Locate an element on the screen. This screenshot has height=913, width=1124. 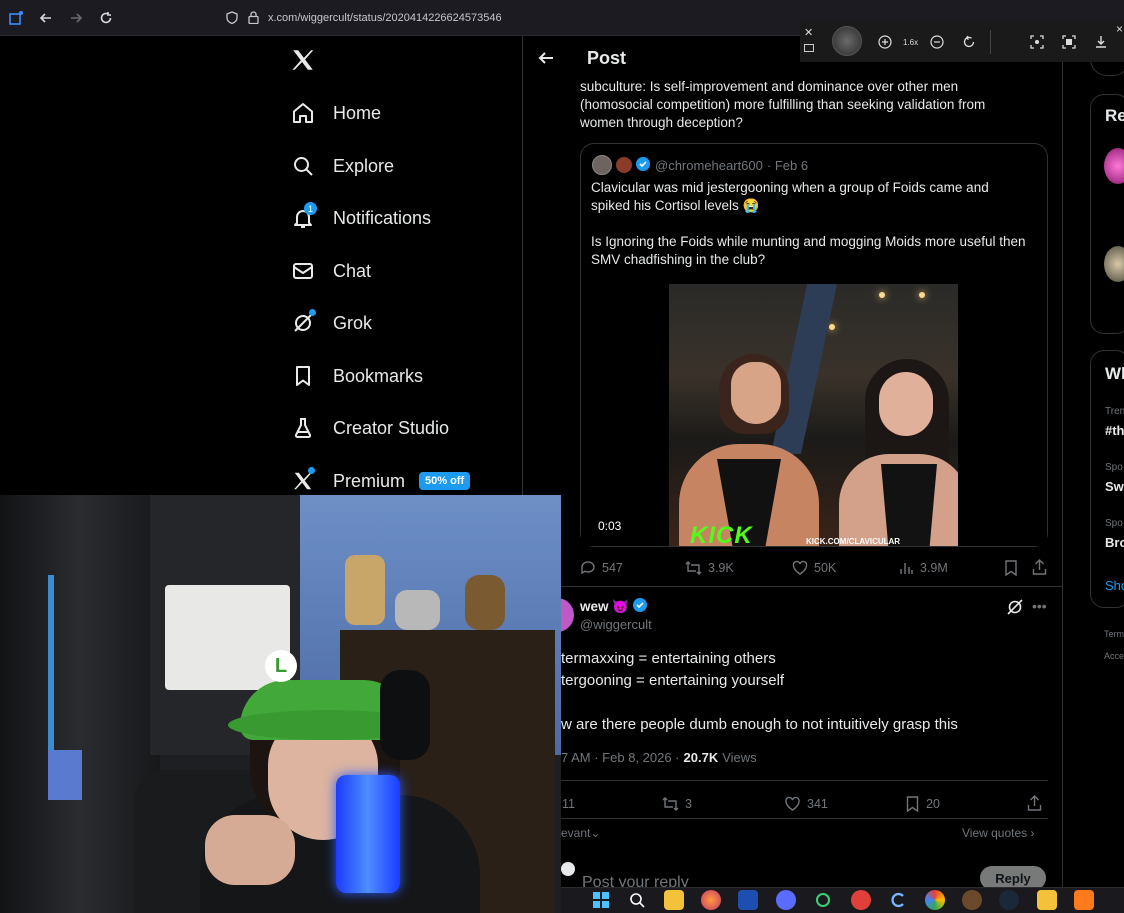
person-hand is located at coordinates (250, 850).